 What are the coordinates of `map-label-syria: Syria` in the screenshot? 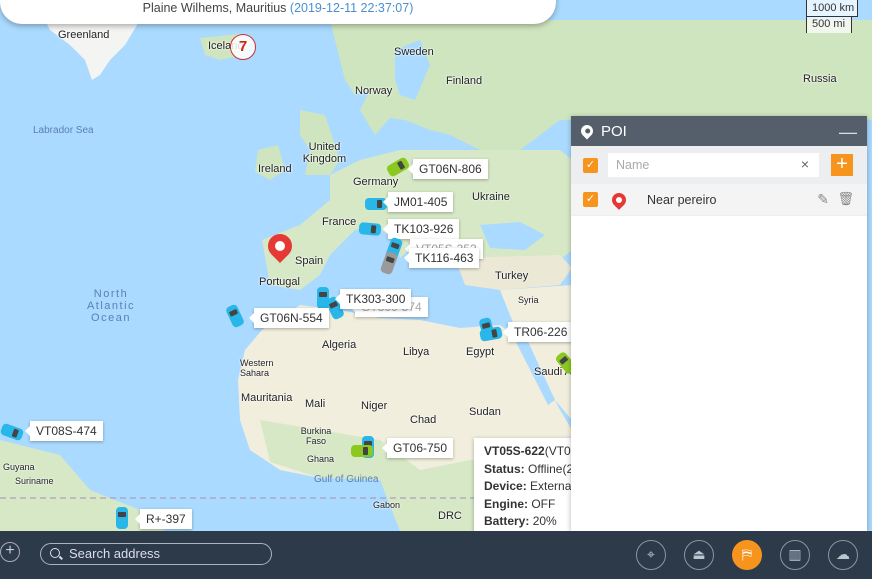 It's located at (528, 300).